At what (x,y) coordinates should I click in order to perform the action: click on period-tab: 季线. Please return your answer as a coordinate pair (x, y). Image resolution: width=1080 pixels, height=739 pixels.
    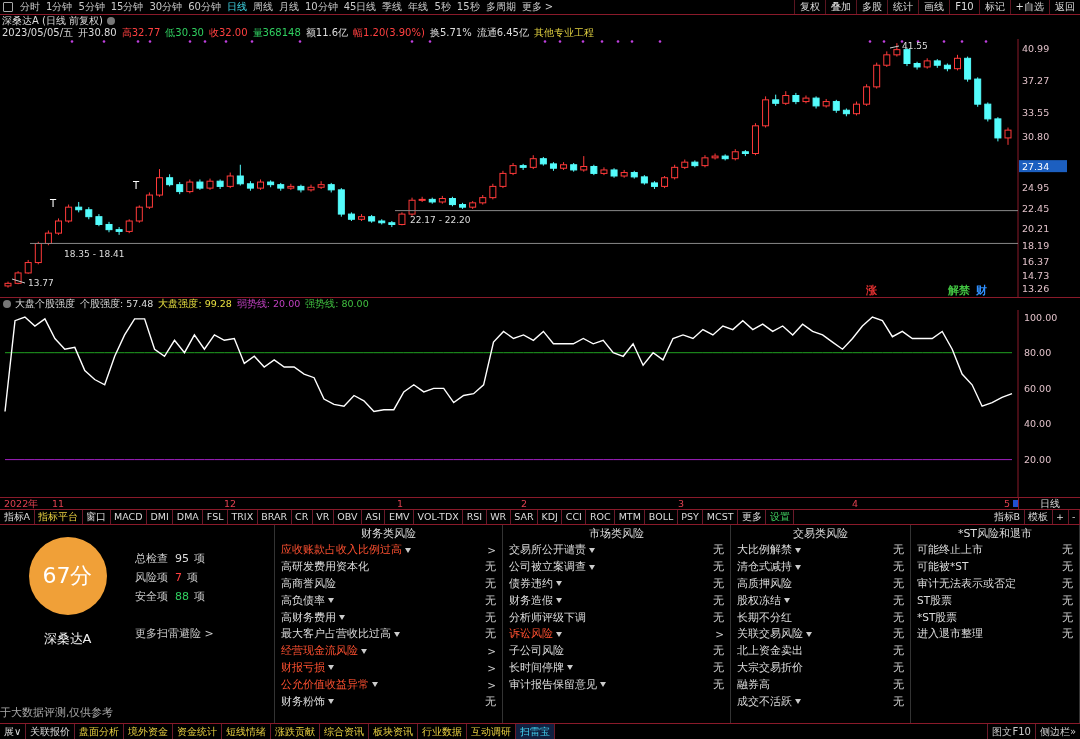
    Looking at the image, I should click on (392, 7).